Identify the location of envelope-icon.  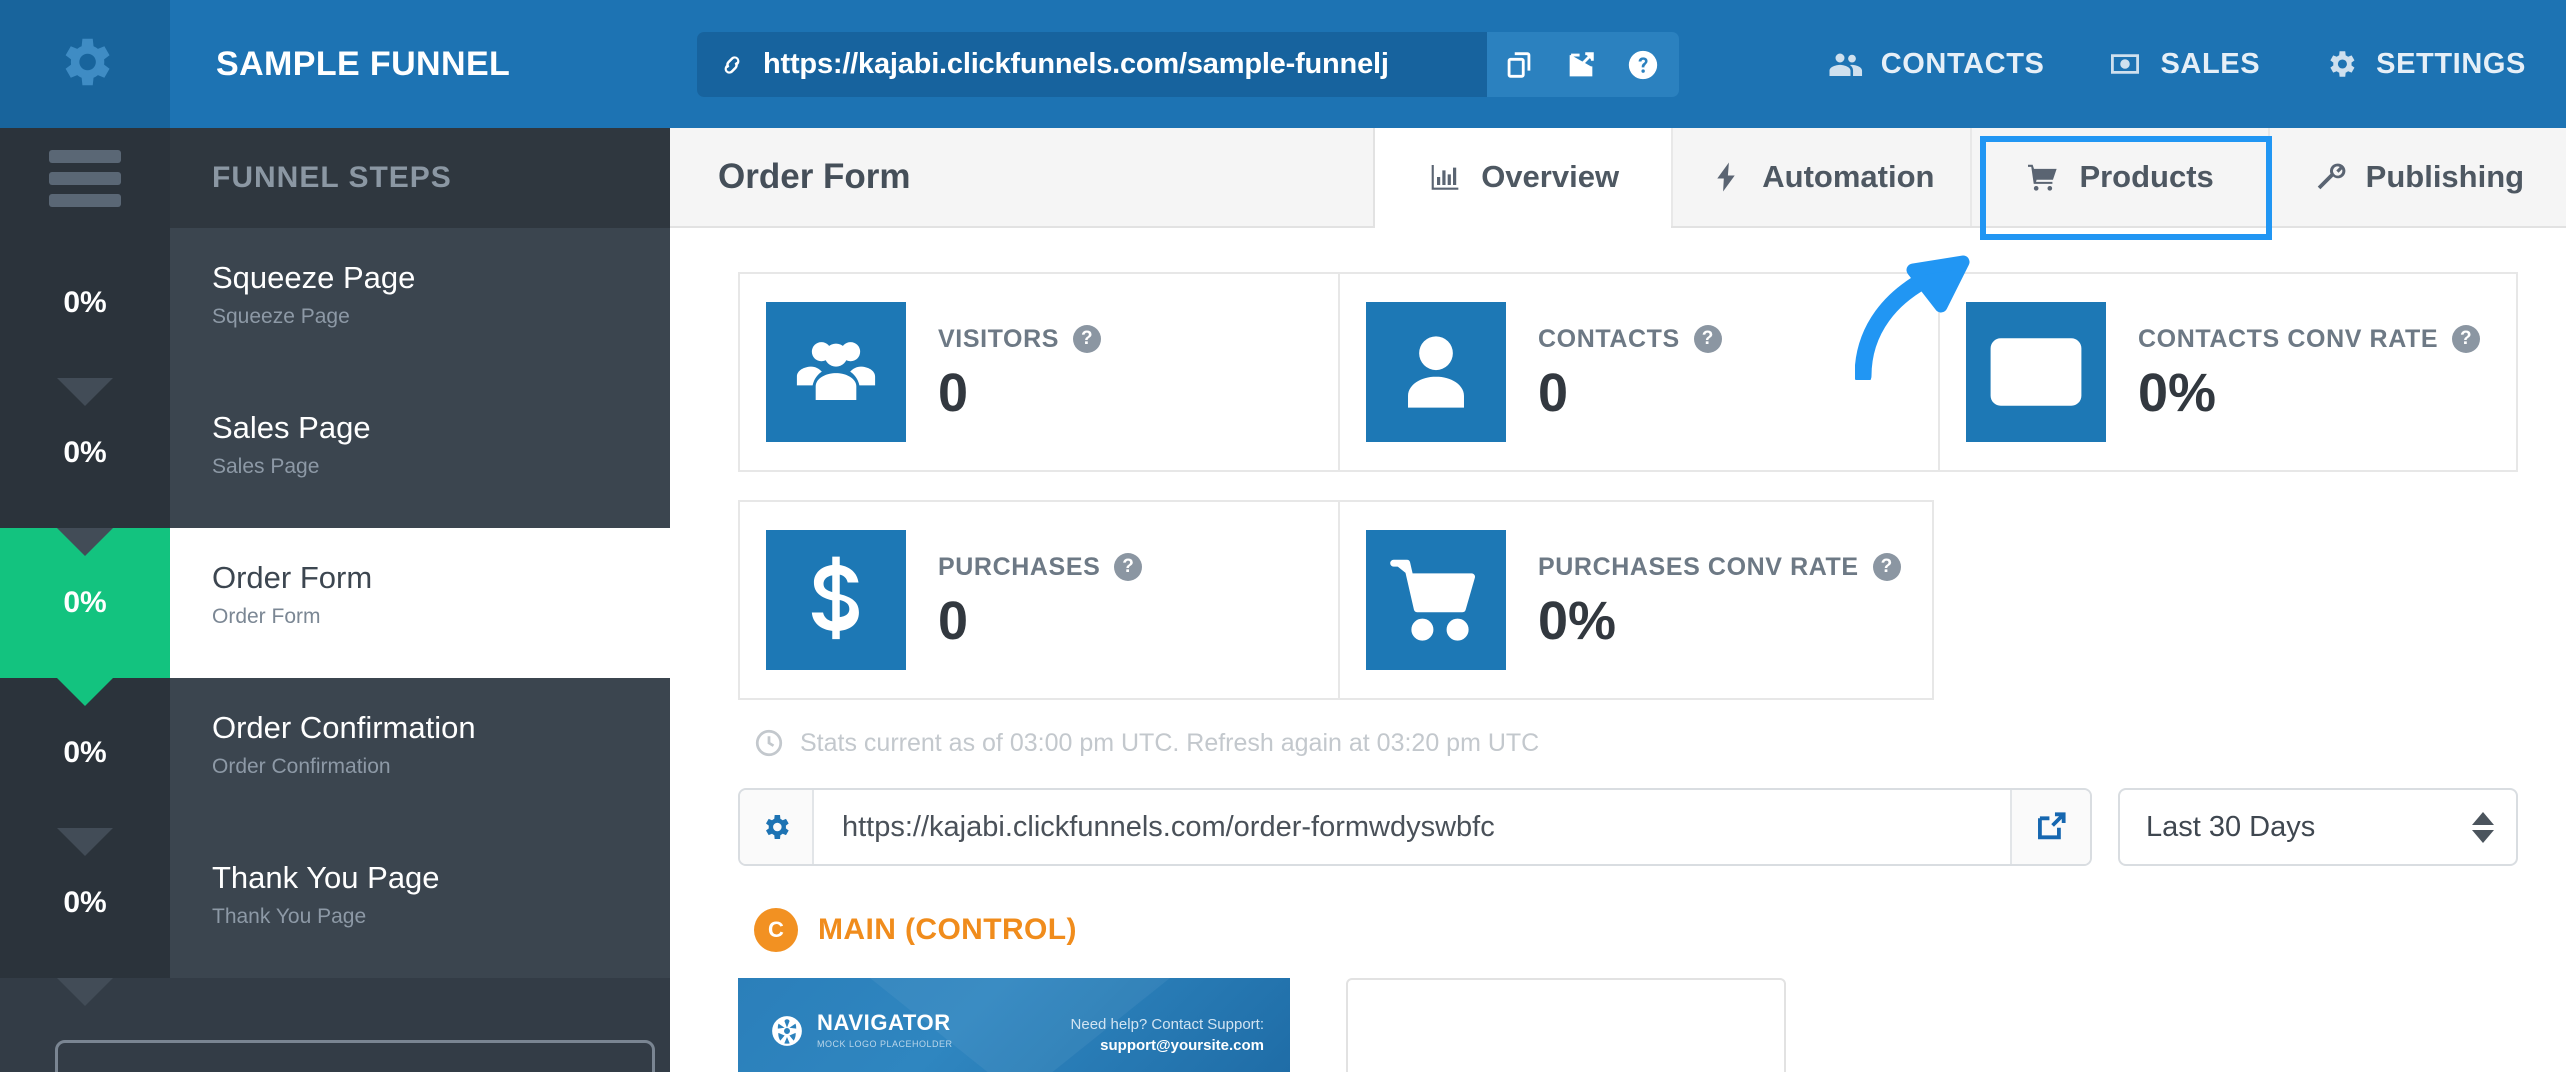
(2036, 372).